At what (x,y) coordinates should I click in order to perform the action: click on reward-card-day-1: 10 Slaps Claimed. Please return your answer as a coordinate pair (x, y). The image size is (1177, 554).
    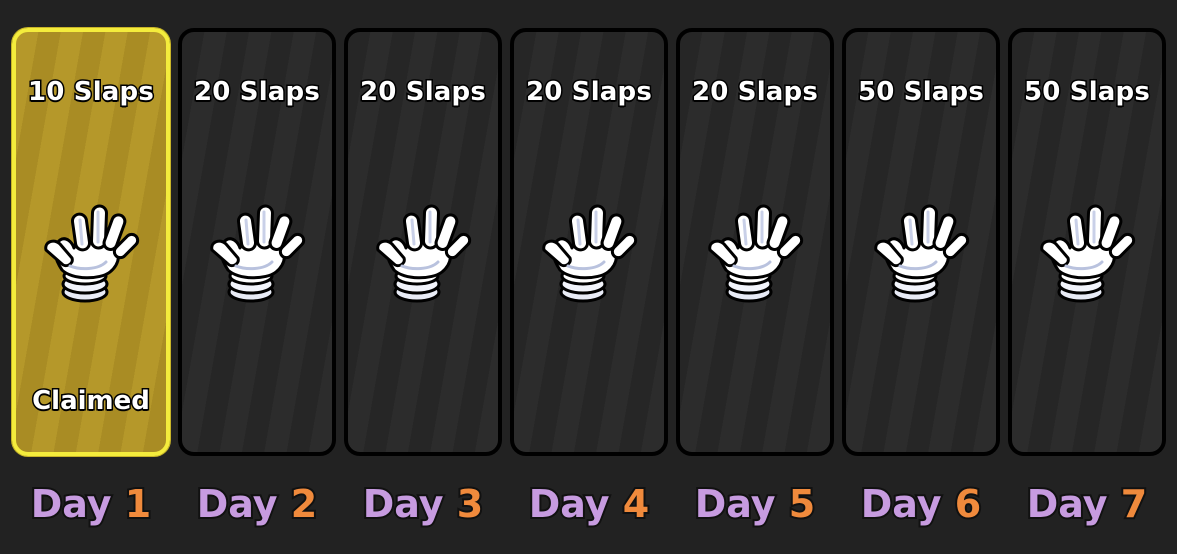
    Looking at the image, I should click on (91, 242).